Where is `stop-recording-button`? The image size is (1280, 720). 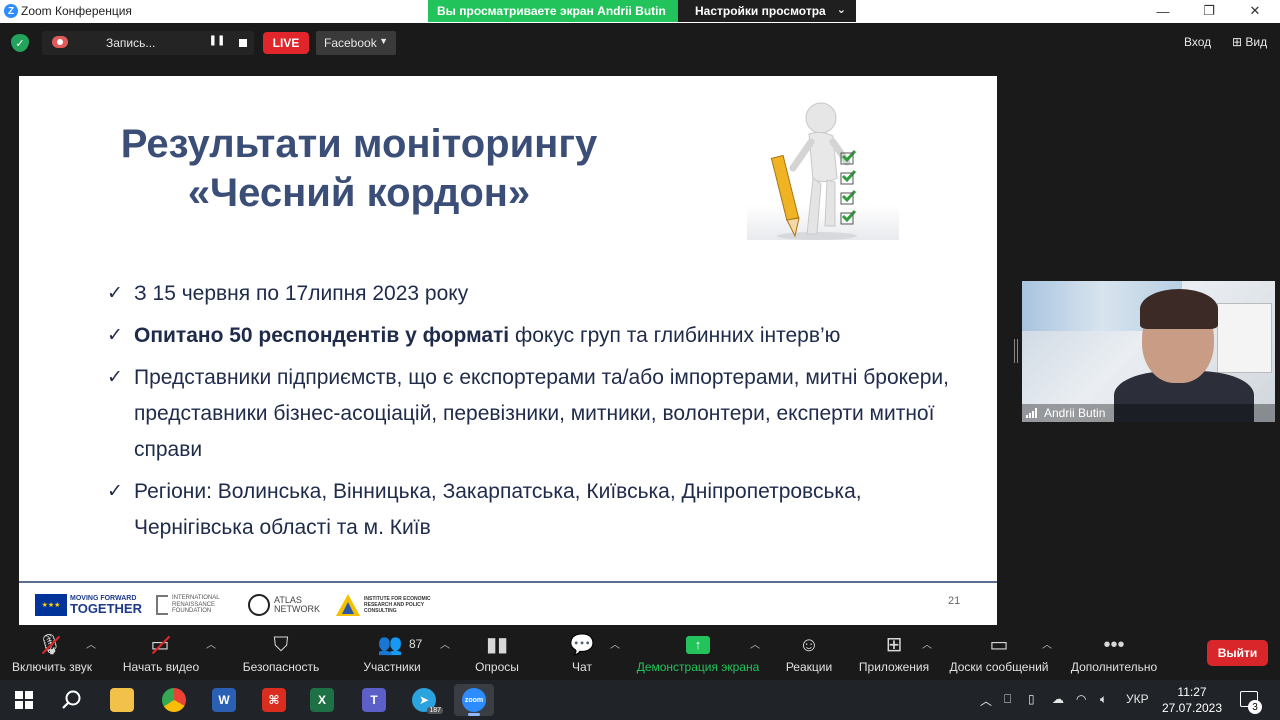 stop-recording-button is located at coordinates (243, 43).